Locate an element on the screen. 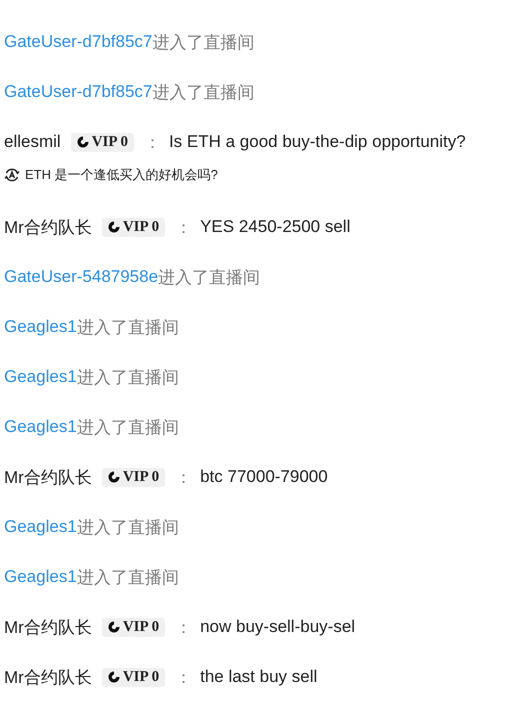 The height and width of the screenshot is (719, 528). join-notice: GateUser-5487958e进入了直播间 is located at coordinates (133, 277).